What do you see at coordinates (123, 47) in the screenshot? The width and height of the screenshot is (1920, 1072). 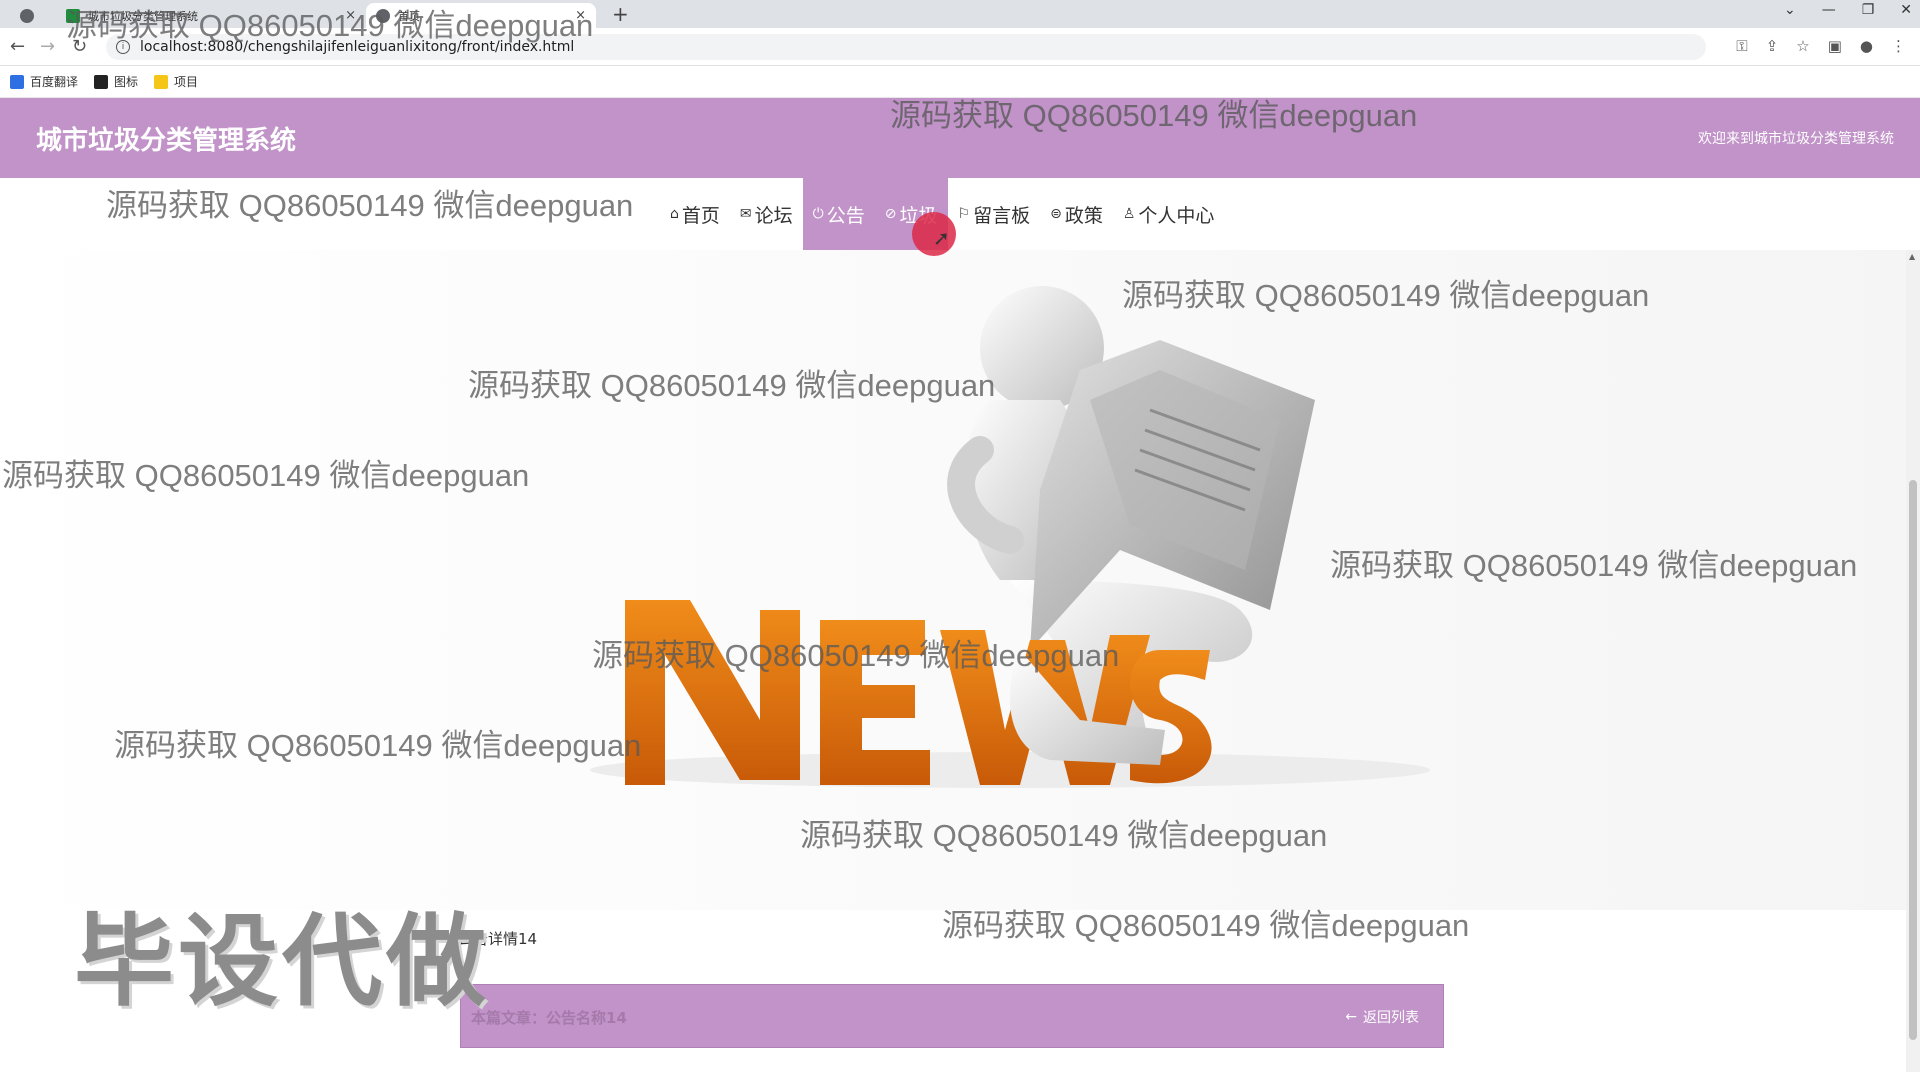 I see `site-info-icon: i` at bounding box center [123, 47].